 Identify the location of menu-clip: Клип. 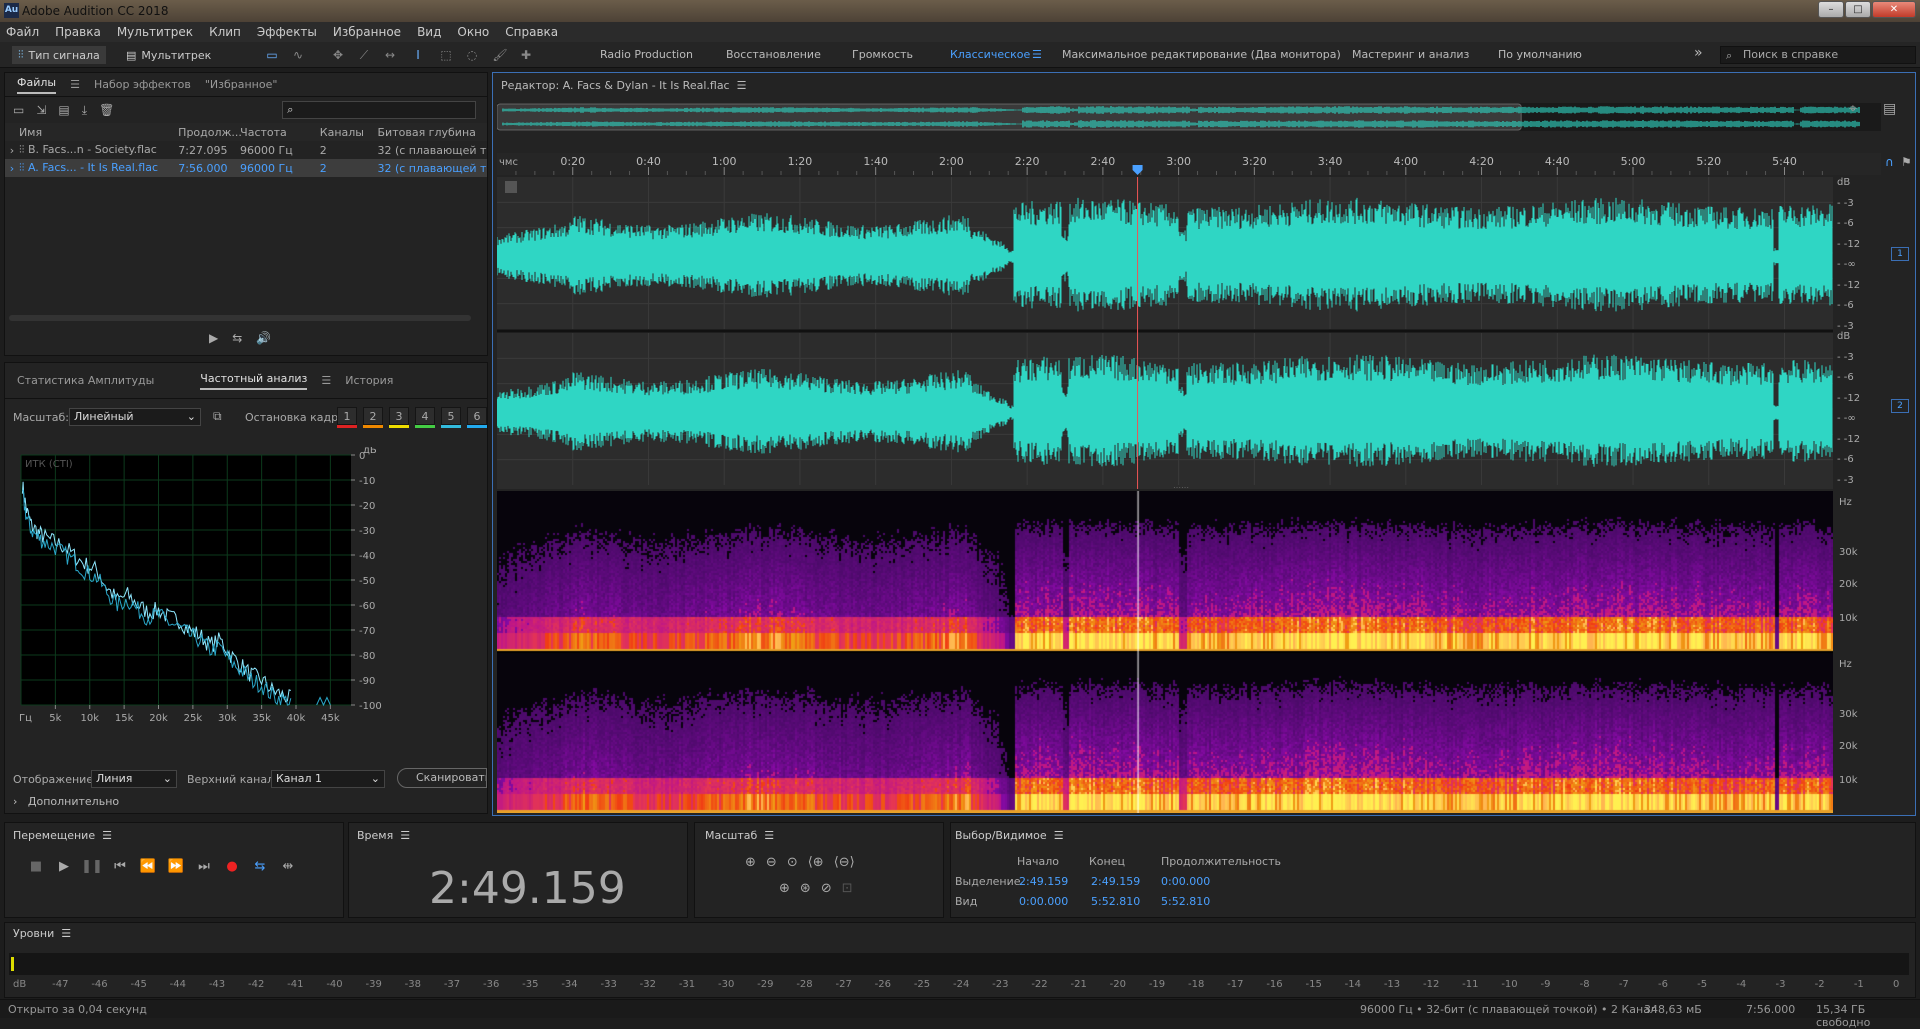
(225, 32).